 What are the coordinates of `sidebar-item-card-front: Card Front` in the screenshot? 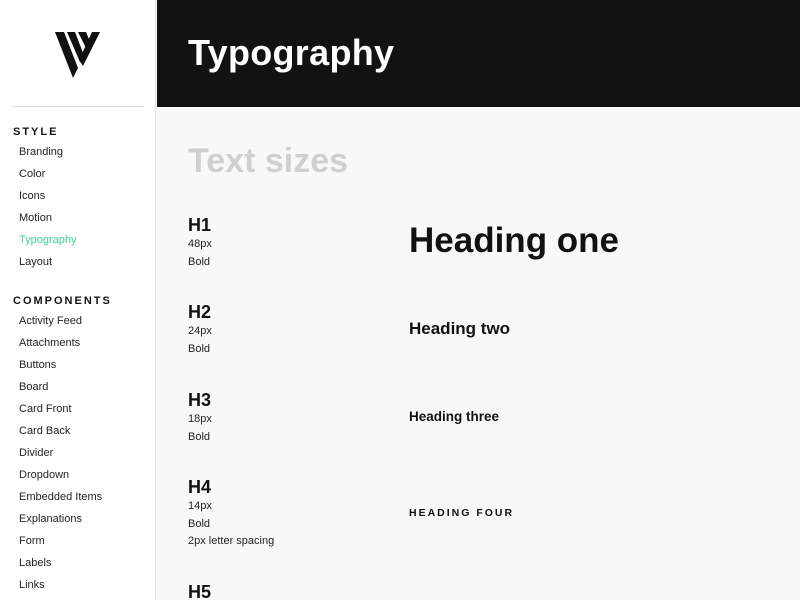 It's located at (77, 409).